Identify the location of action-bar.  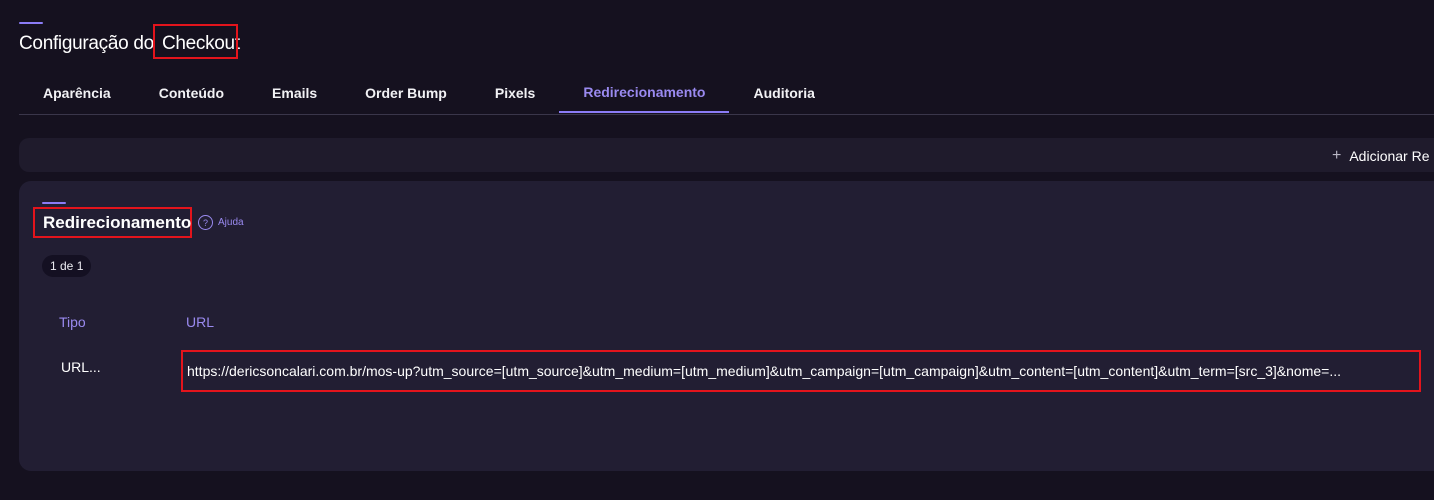
(726, 155).